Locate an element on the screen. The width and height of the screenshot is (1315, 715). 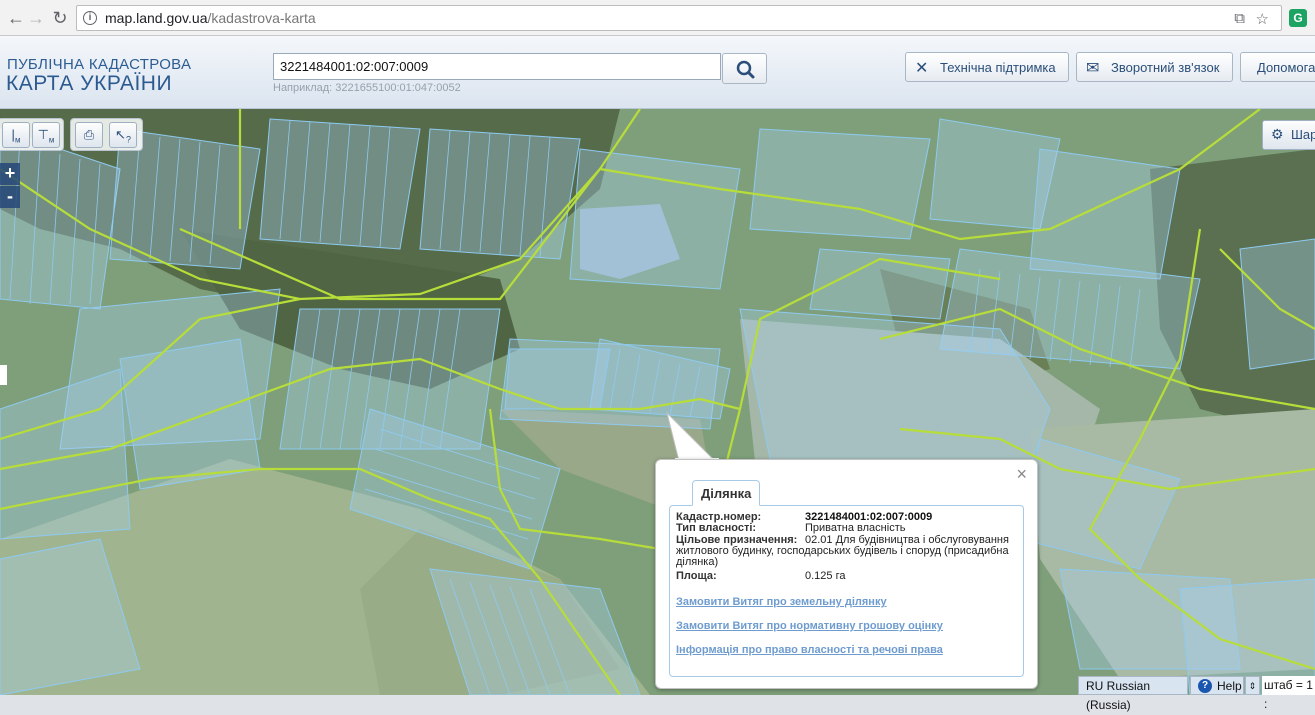
zoom-in-button: + is located at coordinates (10, 174).